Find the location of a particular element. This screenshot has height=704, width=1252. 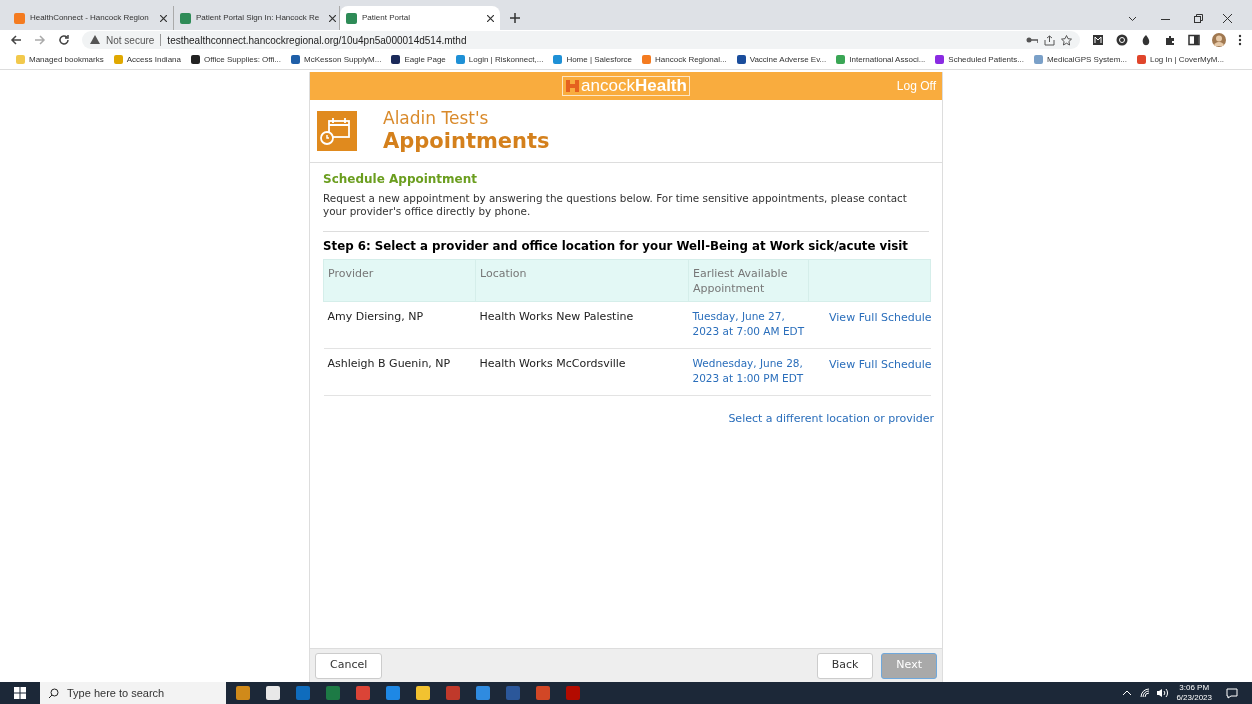

location-cell-text: Health Works New Palestine is located at coordinates (557, 316).